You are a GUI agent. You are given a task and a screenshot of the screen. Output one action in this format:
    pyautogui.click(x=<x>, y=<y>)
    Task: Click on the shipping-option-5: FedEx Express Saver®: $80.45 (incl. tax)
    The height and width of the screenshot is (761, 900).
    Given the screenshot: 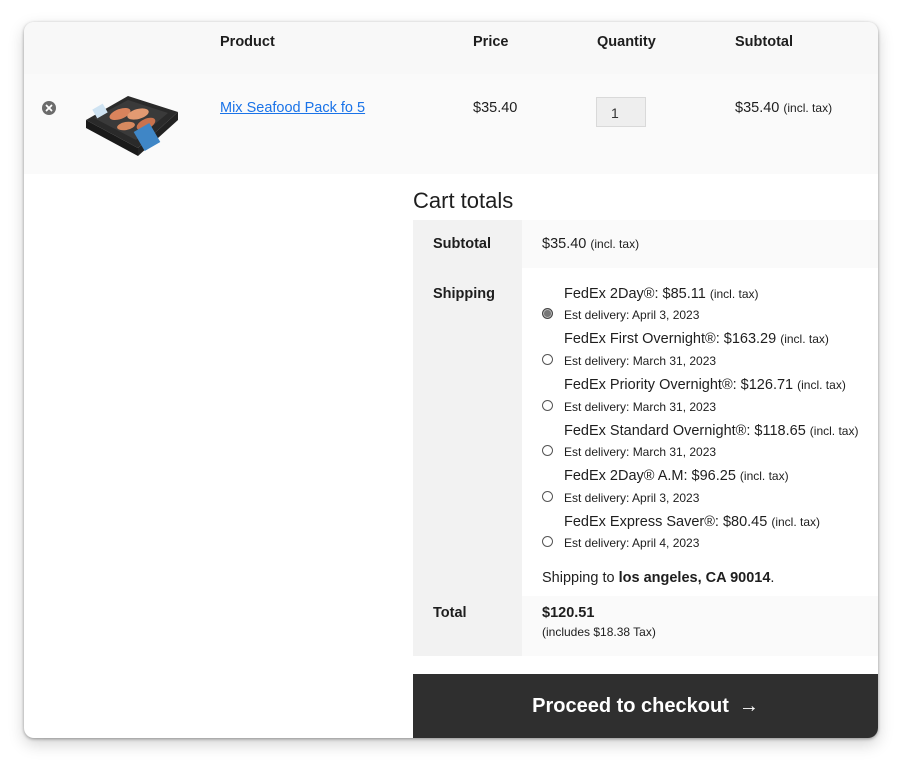 What is the action you would take?
    pyautogui.click(x=692, y=522)
    